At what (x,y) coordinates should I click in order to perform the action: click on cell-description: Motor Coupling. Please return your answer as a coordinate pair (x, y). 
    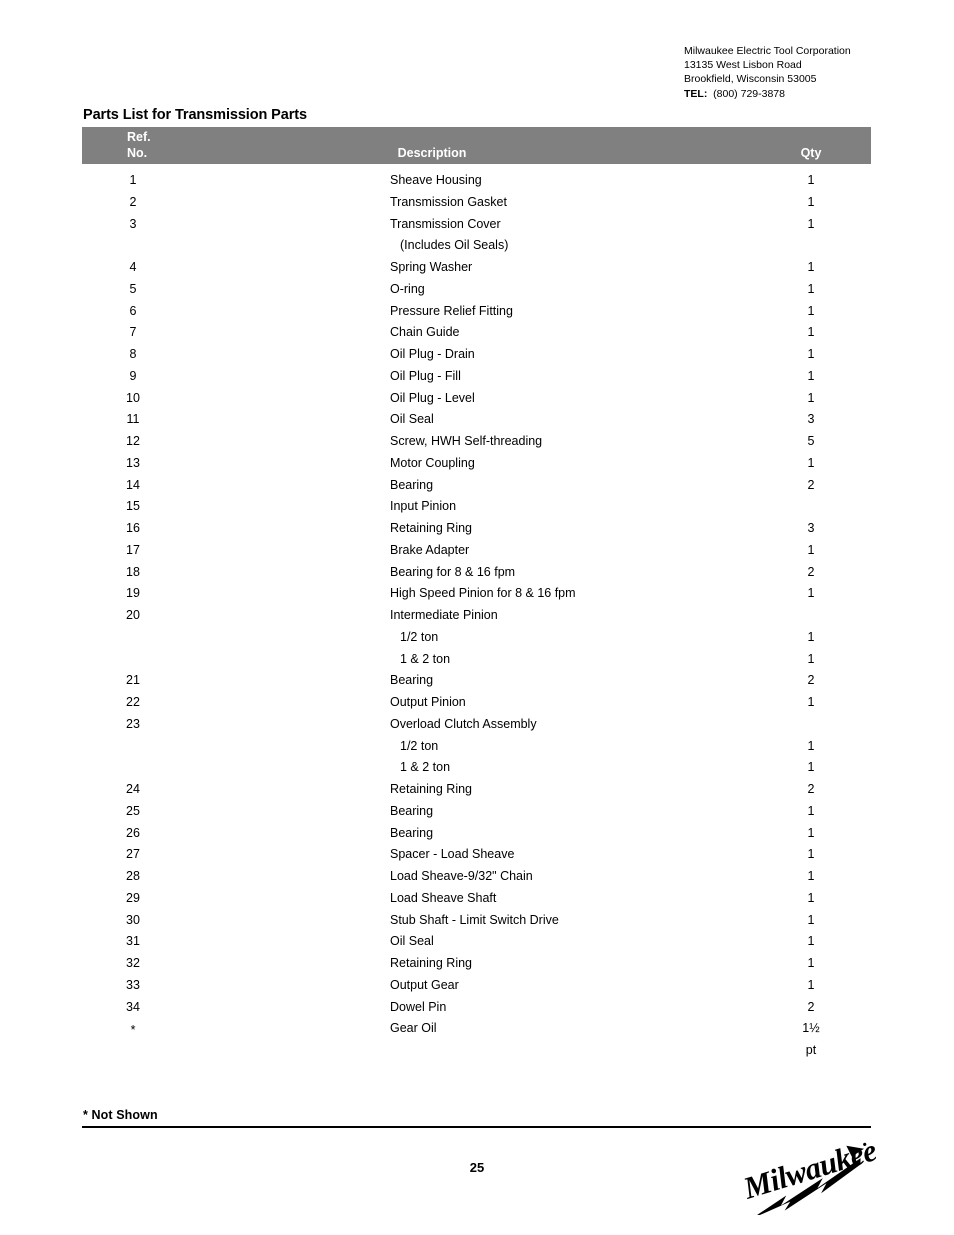
    Looking at the image, I should click on (432, 462).